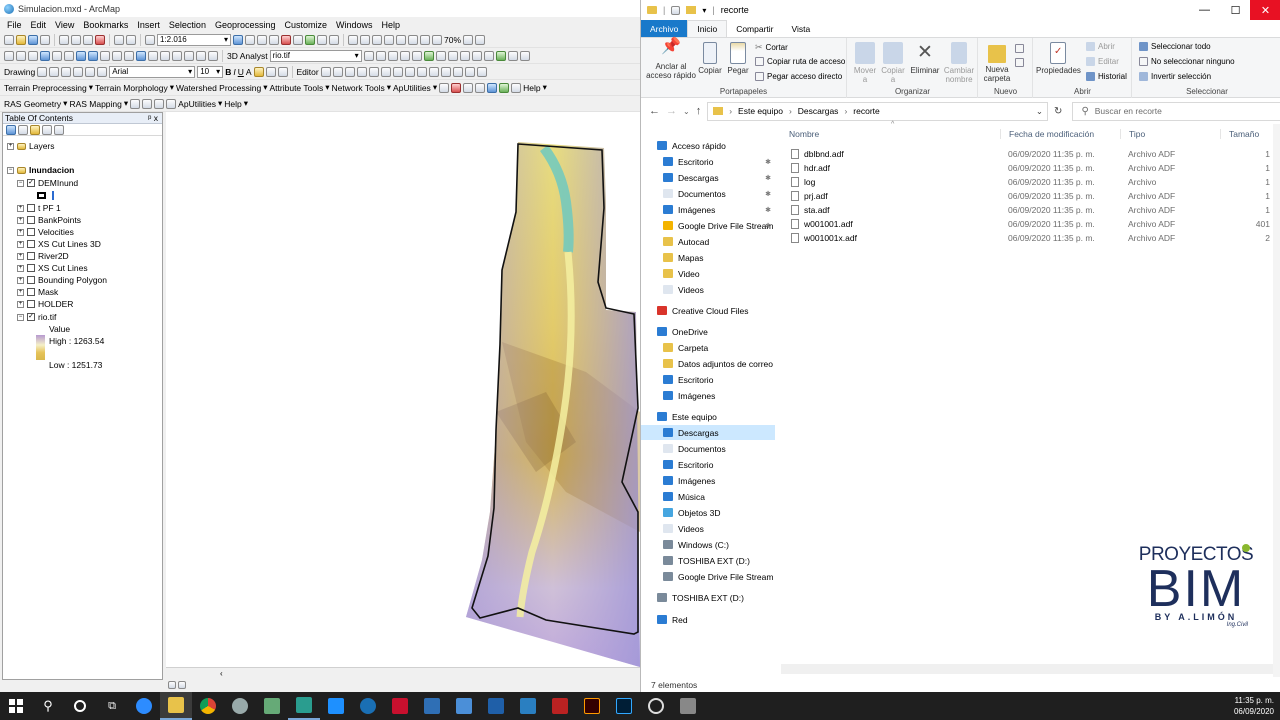 Image resolution: width=1280 pixels, height=720 pixels. What do you see at coordinates (1175, 76) in the screenshot?
I see `invert-selection-button: Invertir selección` at bounding box center [1175, 76].